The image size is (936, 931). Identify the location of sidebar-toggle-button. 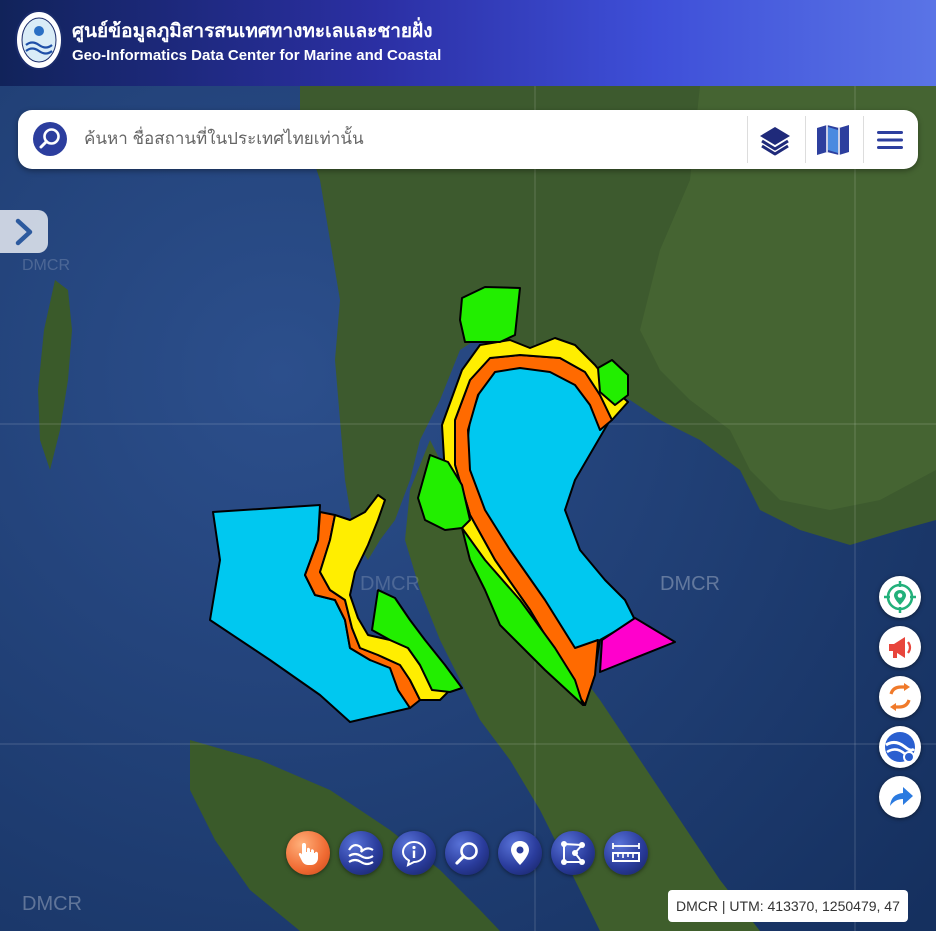
(24, 231).